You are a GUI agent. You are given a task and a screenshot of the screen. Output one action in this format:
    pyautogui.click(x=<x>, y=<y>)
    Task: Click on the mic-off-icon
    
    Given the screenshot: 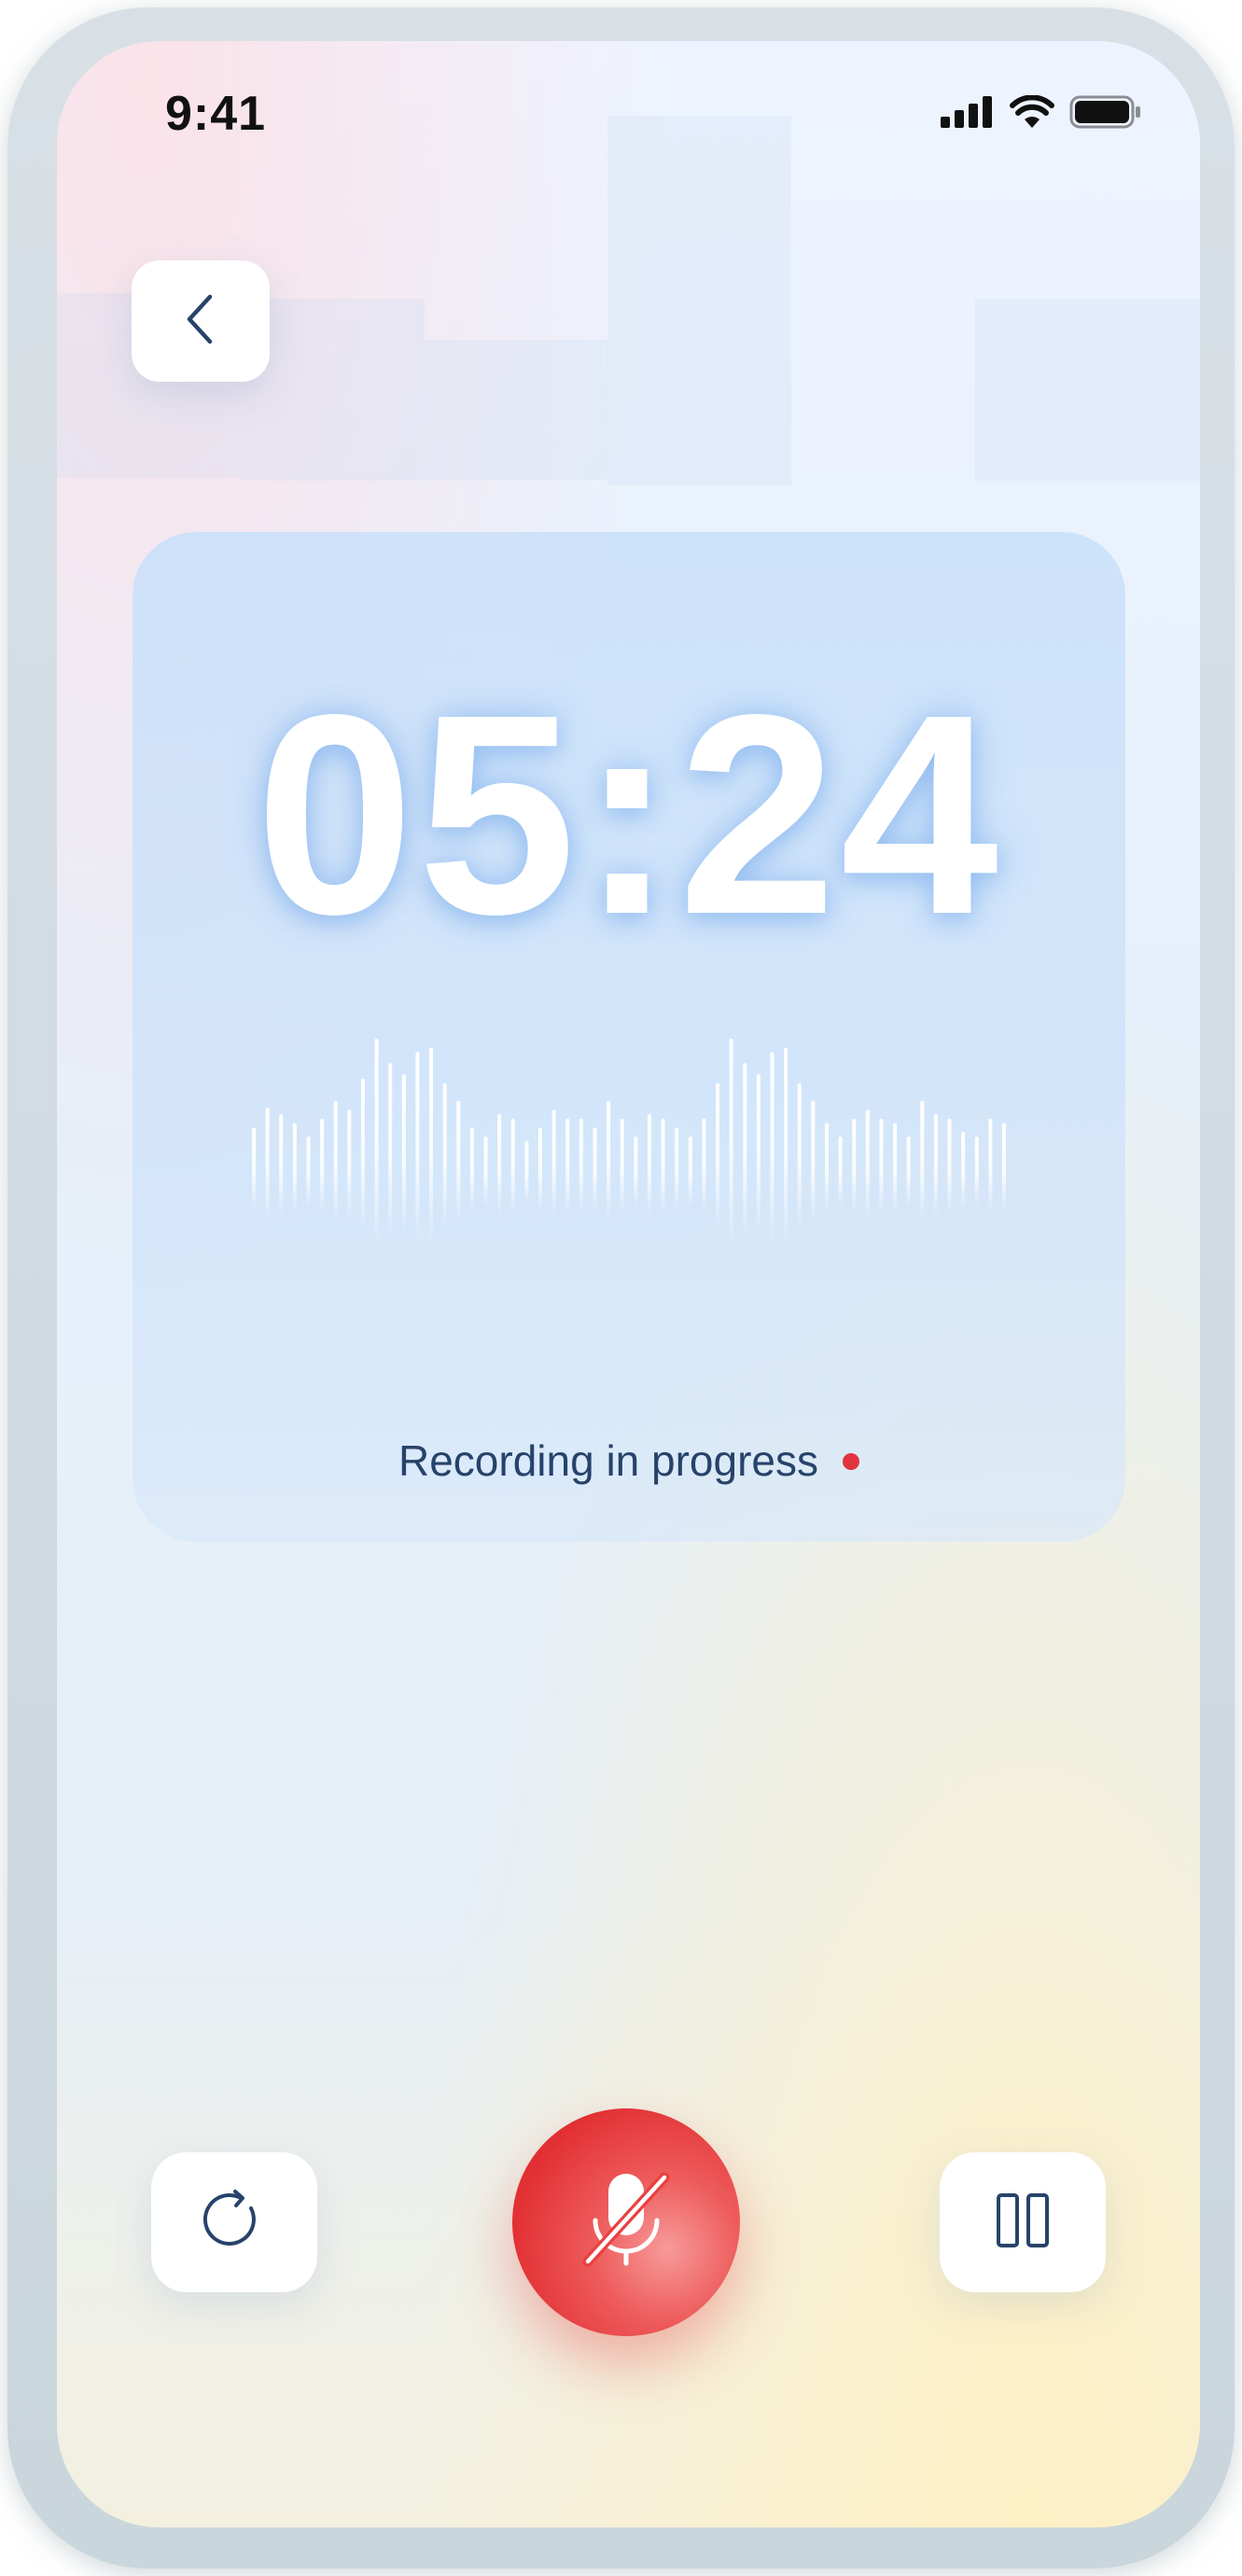 What is the action you would take?
    pyautogui.click(x=626, y=2222)
    